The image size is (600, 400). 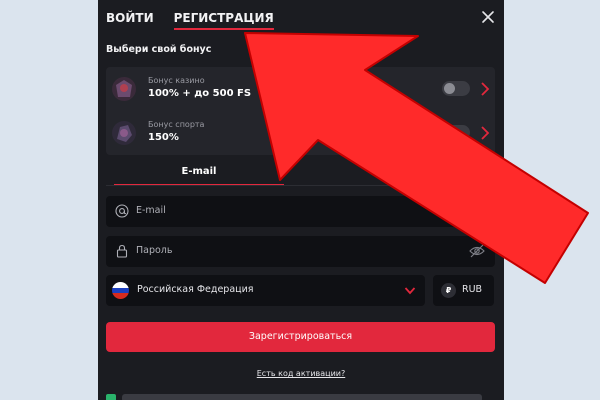 I want to click on activation-code-link: Есть код активации?, so click(x=301, y=373).